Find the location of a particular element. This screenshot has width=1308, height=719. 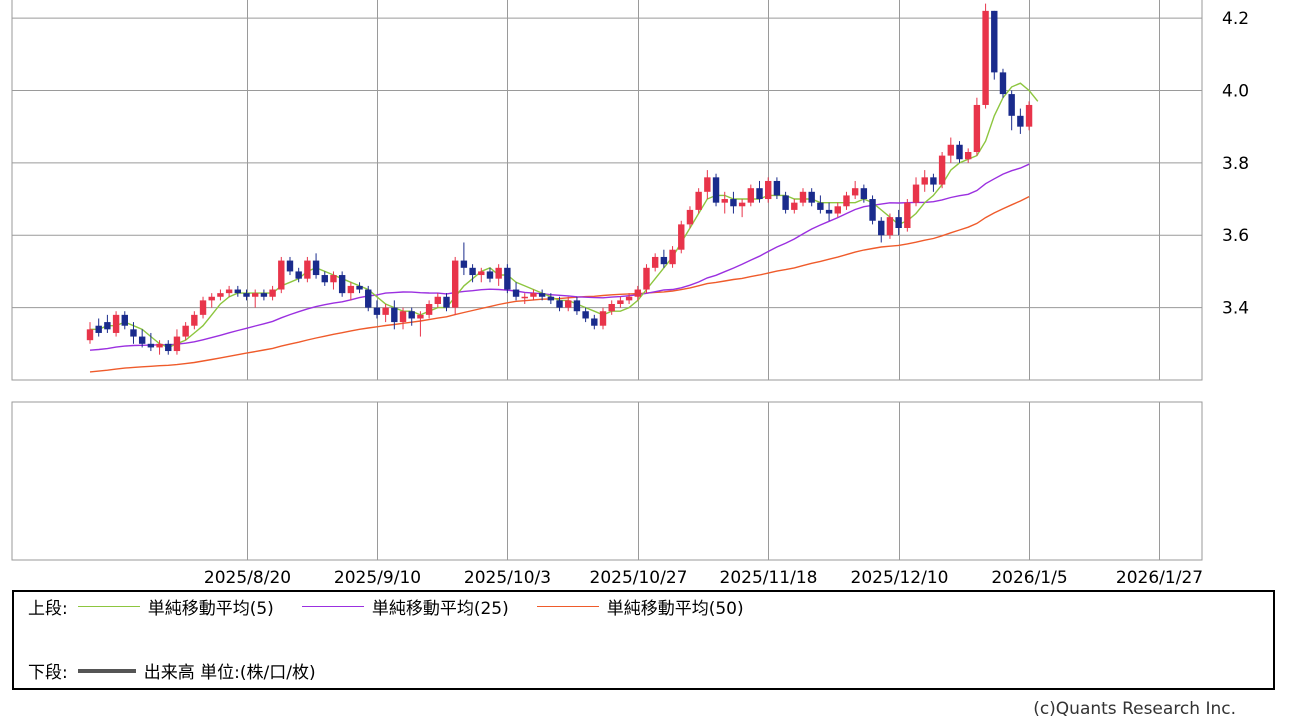

legend-lower-label: 下段: is located at coordinates (48, 673).